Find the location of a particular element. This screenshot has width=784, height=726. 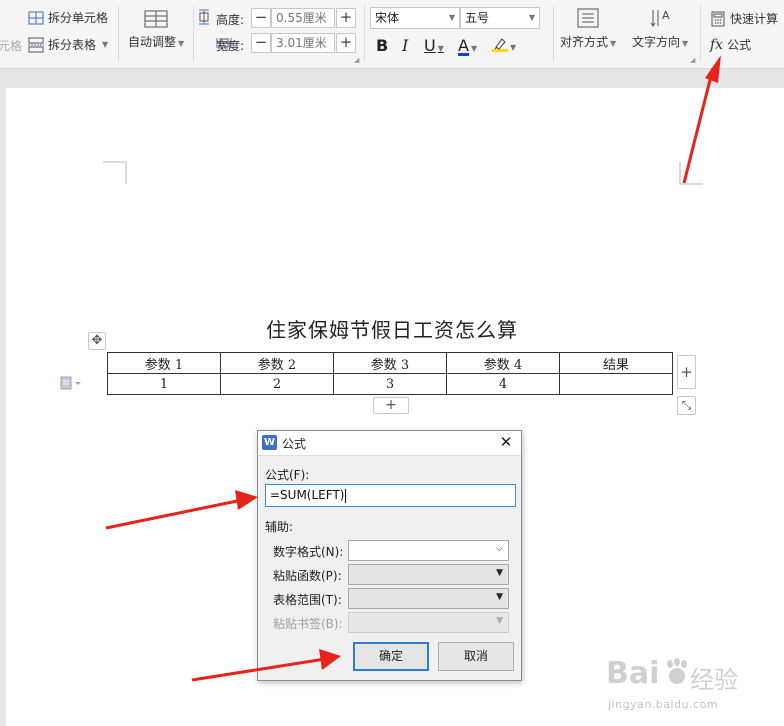

table-header-cell: 参数 3 is located at coordinates (390, 363).